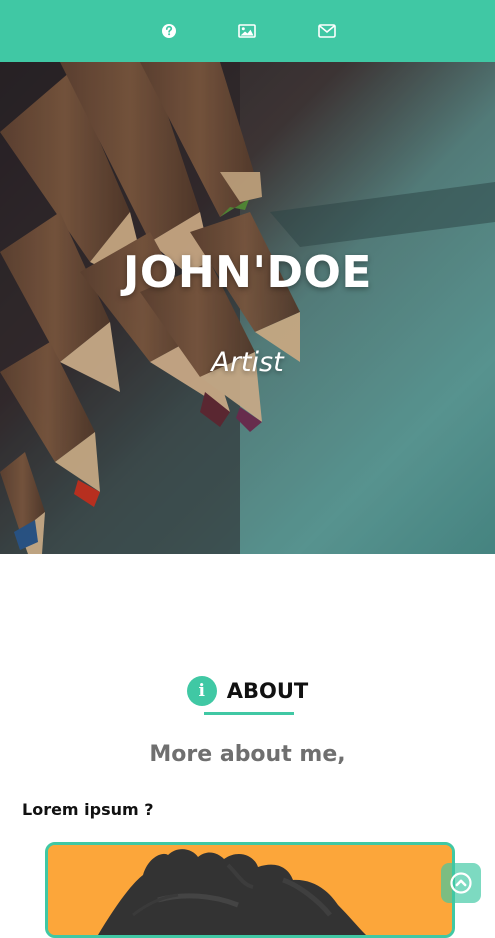 The width and height of the screenshot is (495, 938). I want to click on avatar-illustration, so click(250, 890).